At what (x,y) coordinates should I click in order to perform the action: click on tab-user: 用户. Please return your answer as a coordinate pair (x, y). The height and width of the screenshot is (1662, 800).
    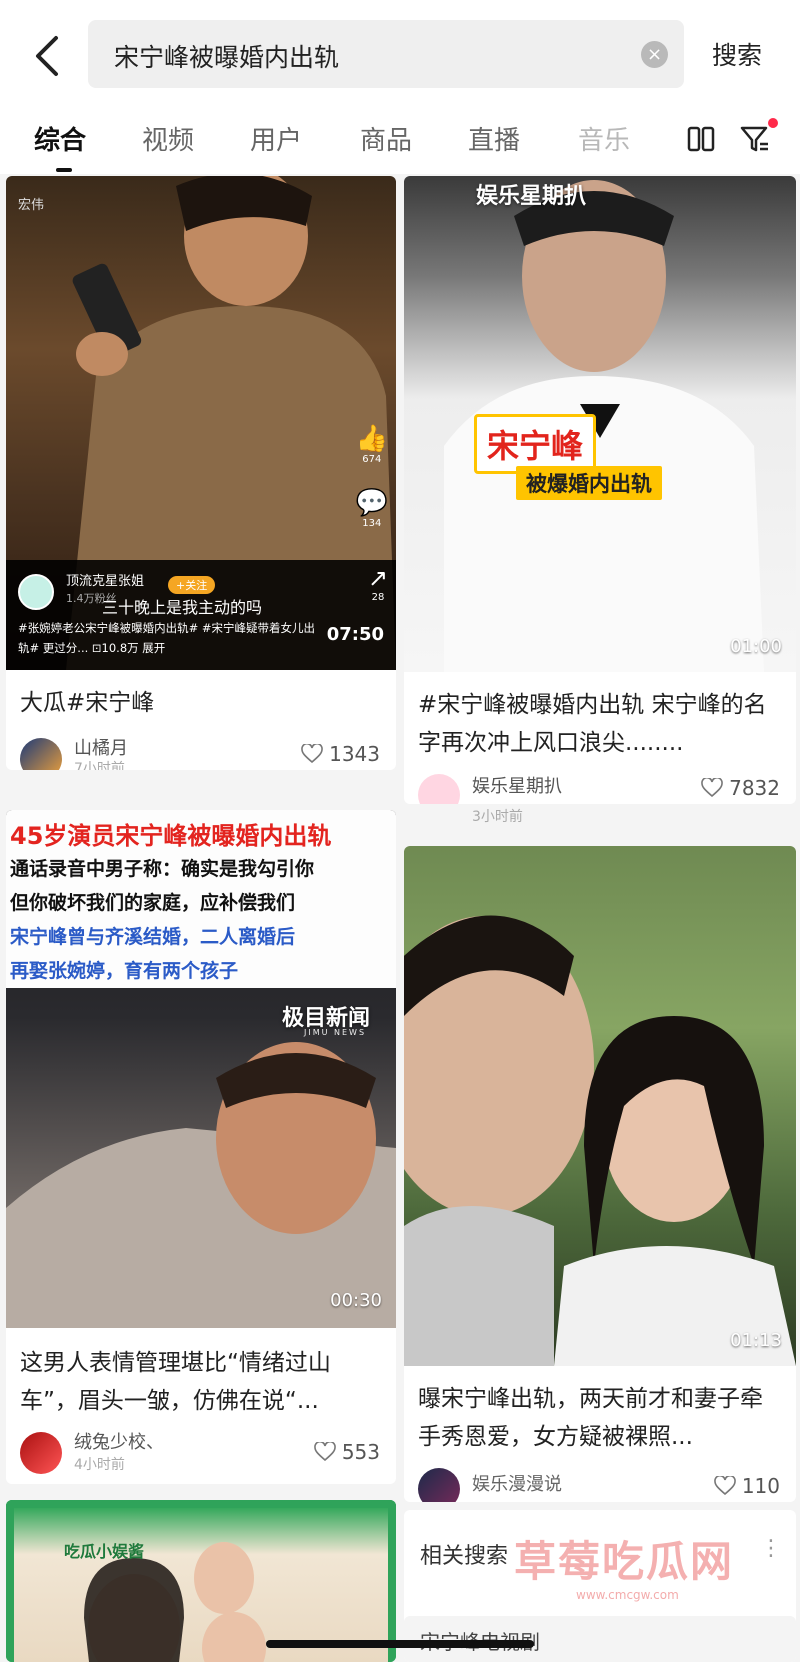
    Looking at the image, I should click on (276, 138).